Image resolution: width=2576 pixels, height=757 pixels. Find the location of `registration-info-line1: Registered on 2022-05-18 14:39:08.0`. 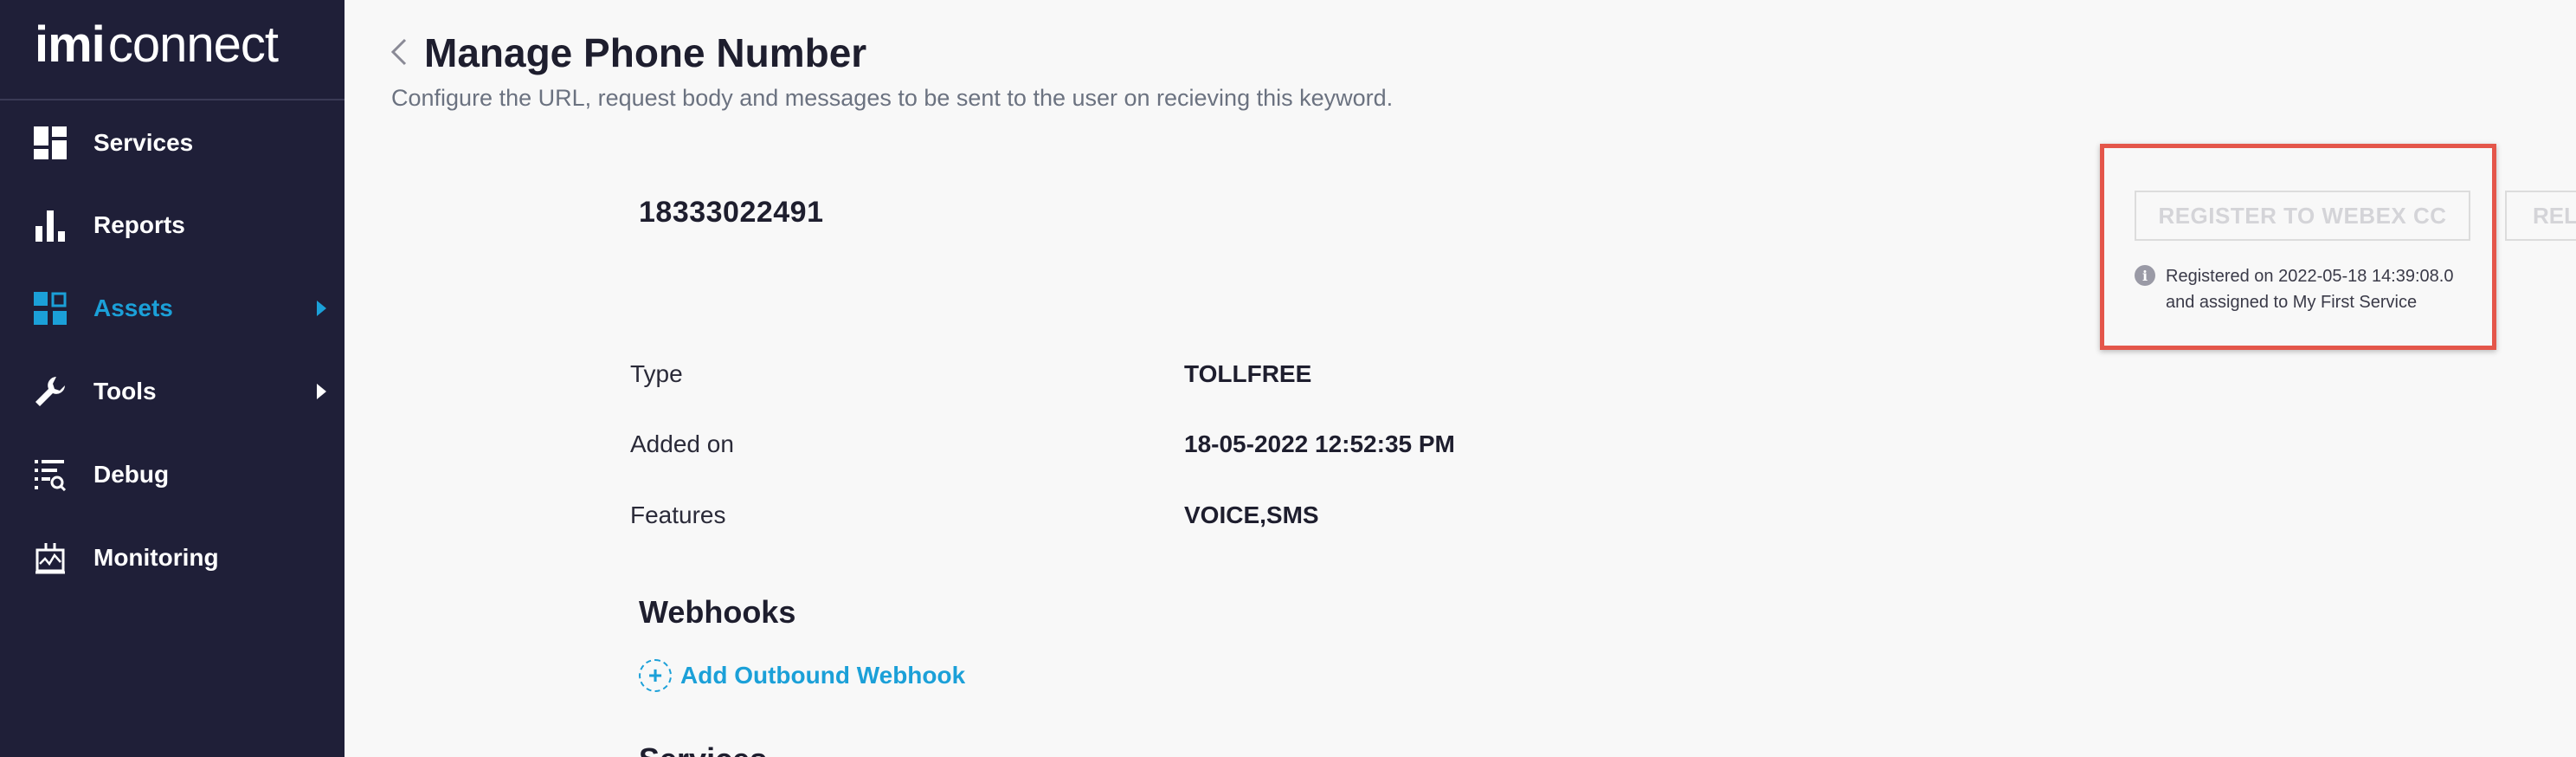

registration-info-line1: Registered on 2022-05-18 14:39:08.0 is located at coordinates (2310, 276).